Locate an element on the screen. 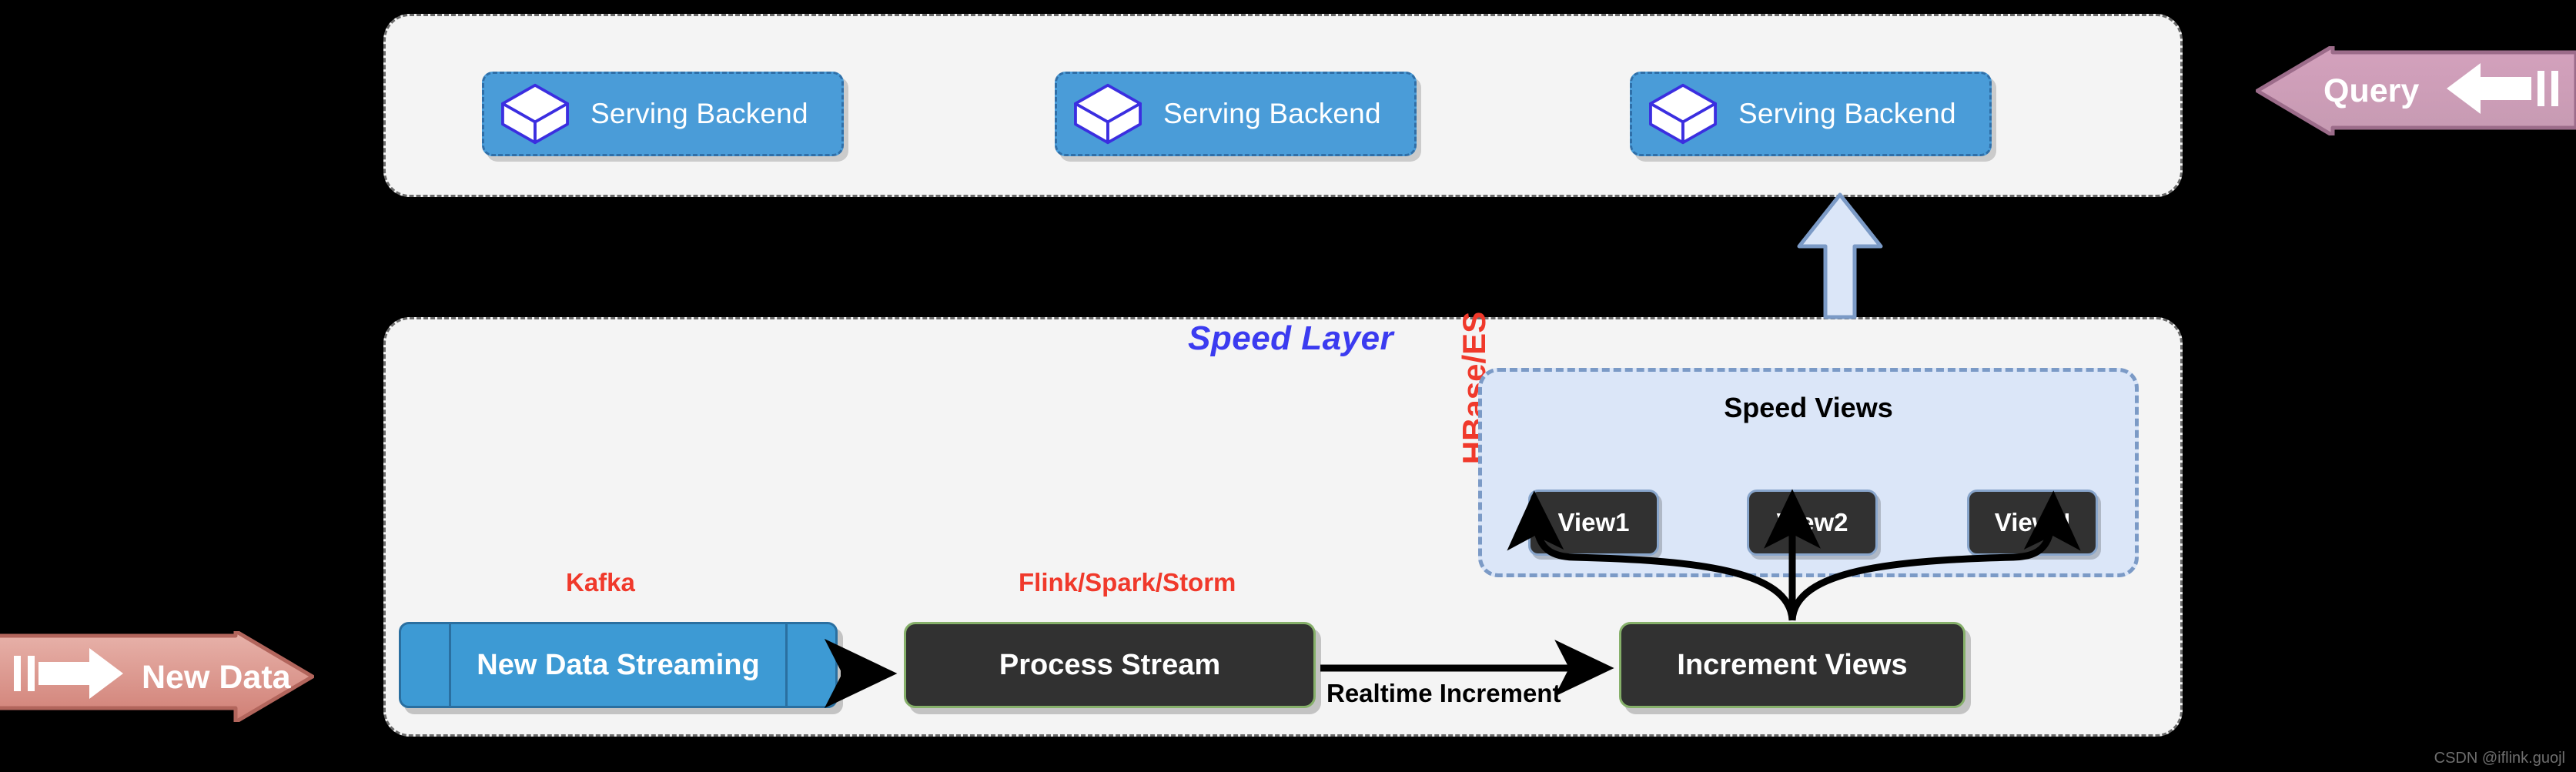 Image resolution: width=2576 pixels, height=772 pixels. new-data-streaming-box: New Data Streaming is located at coordinates (618, 665).